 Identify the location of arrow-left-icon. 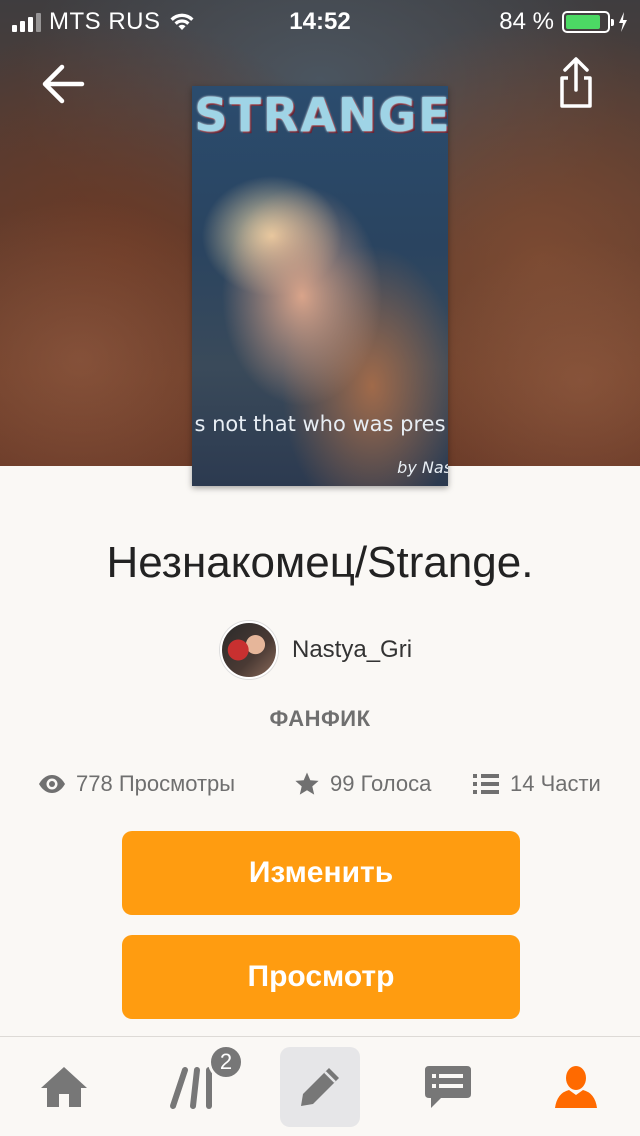
(63, 84).